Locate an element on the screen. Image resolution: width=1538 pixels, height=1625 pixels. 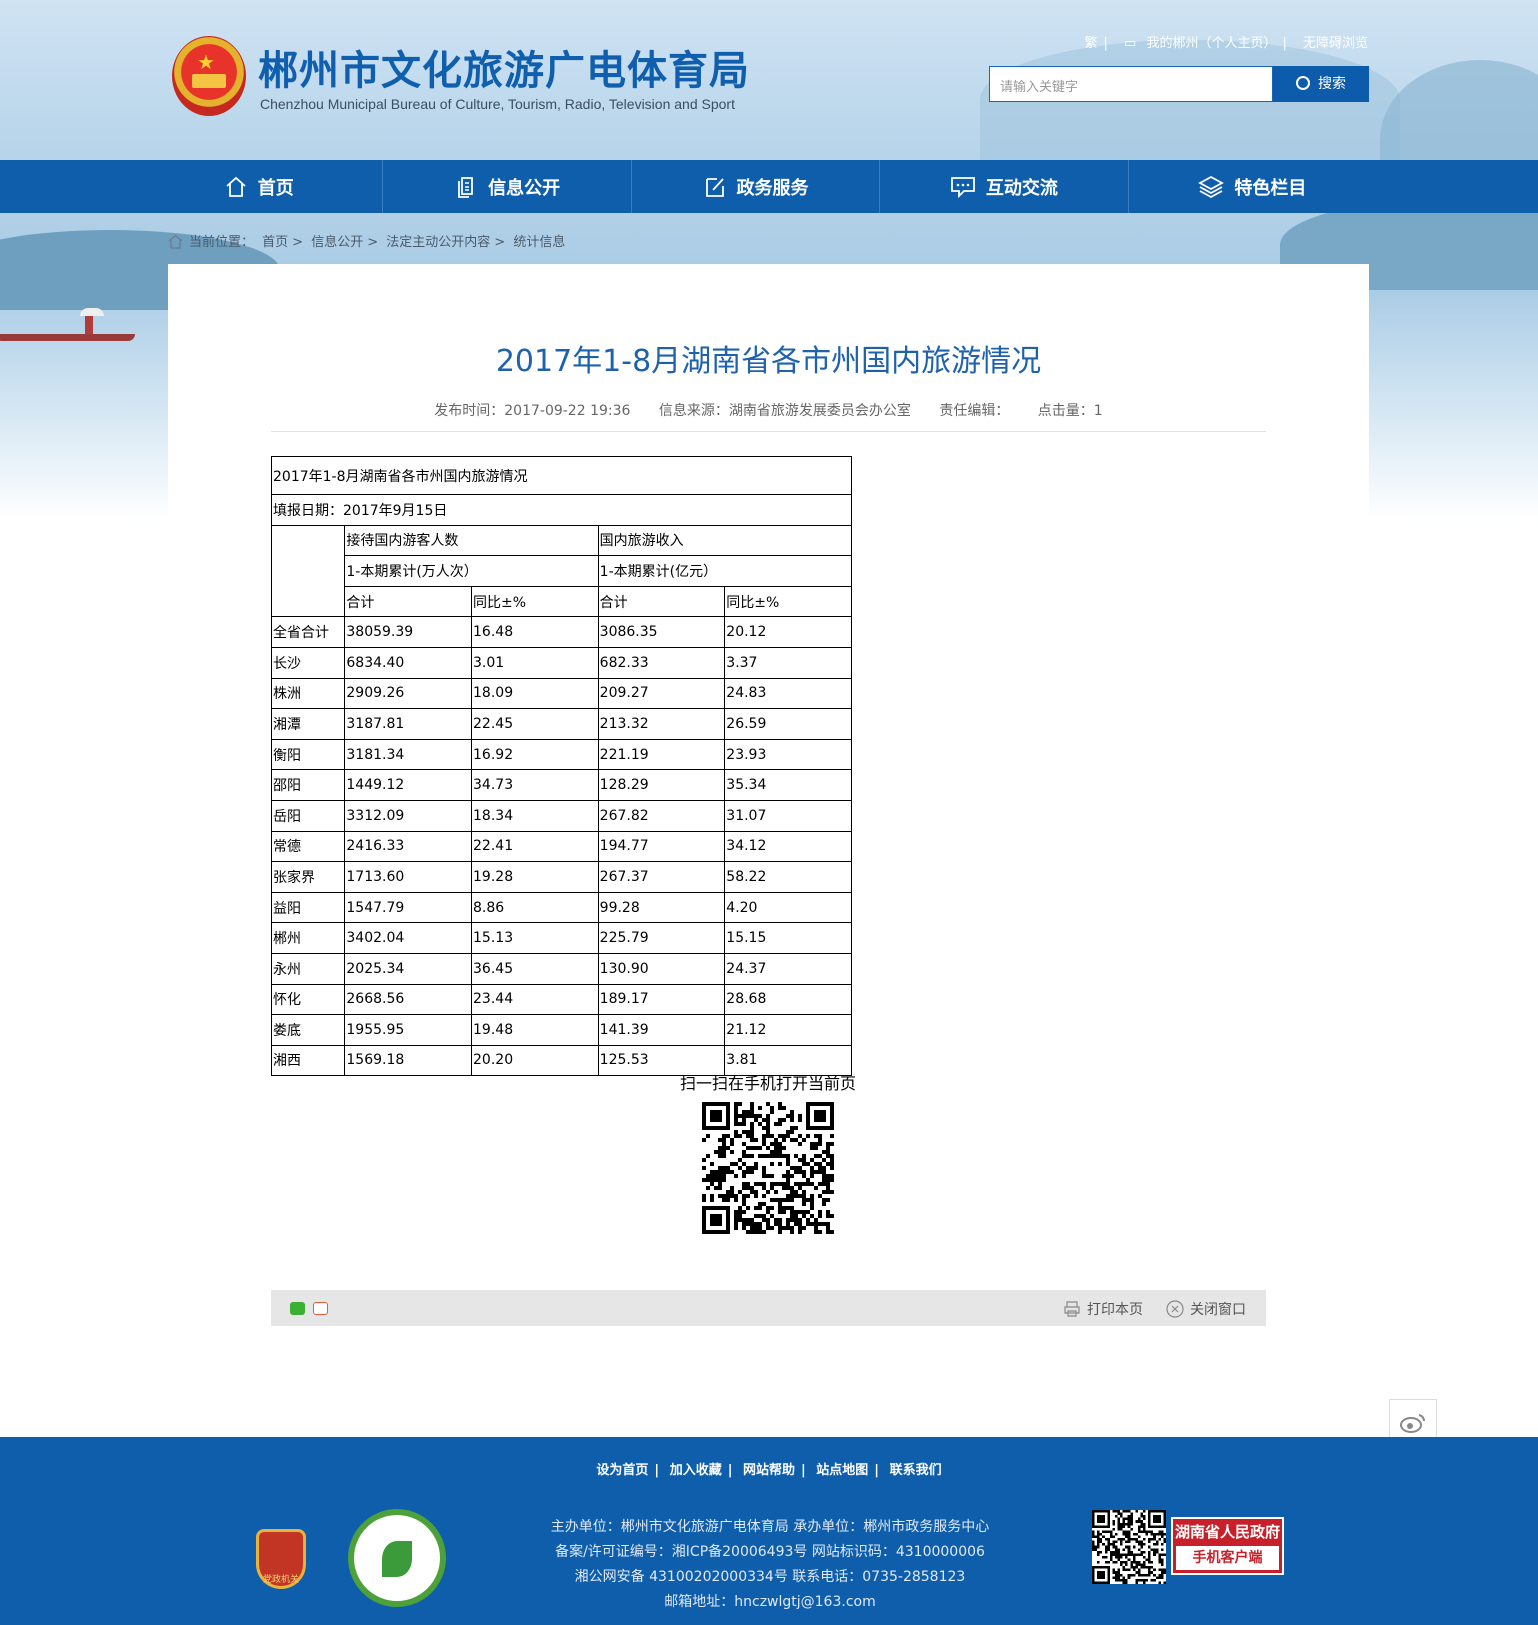
nav-info-public: 信息公开 is located at coordinates (506, 186).